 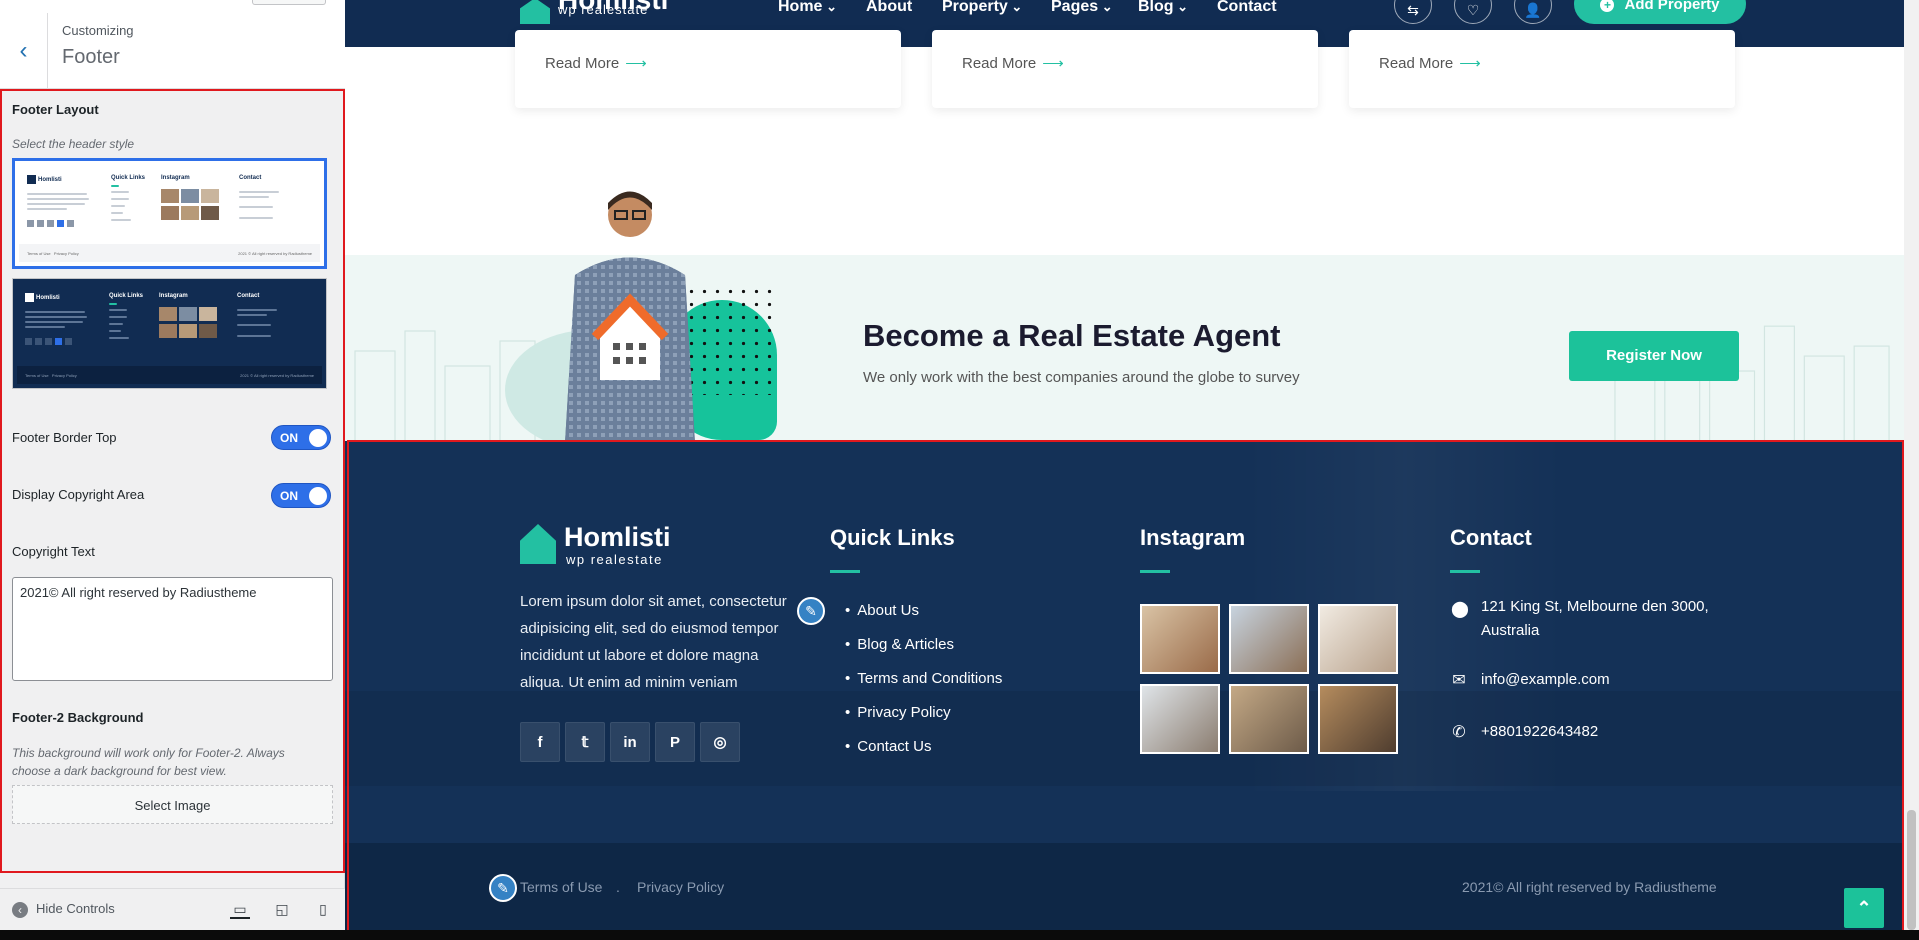 What do you see at coordinates (301, 495) in the screenshot?
I see `display-copyright-toggle: ON` at bounding box center [301, 495].